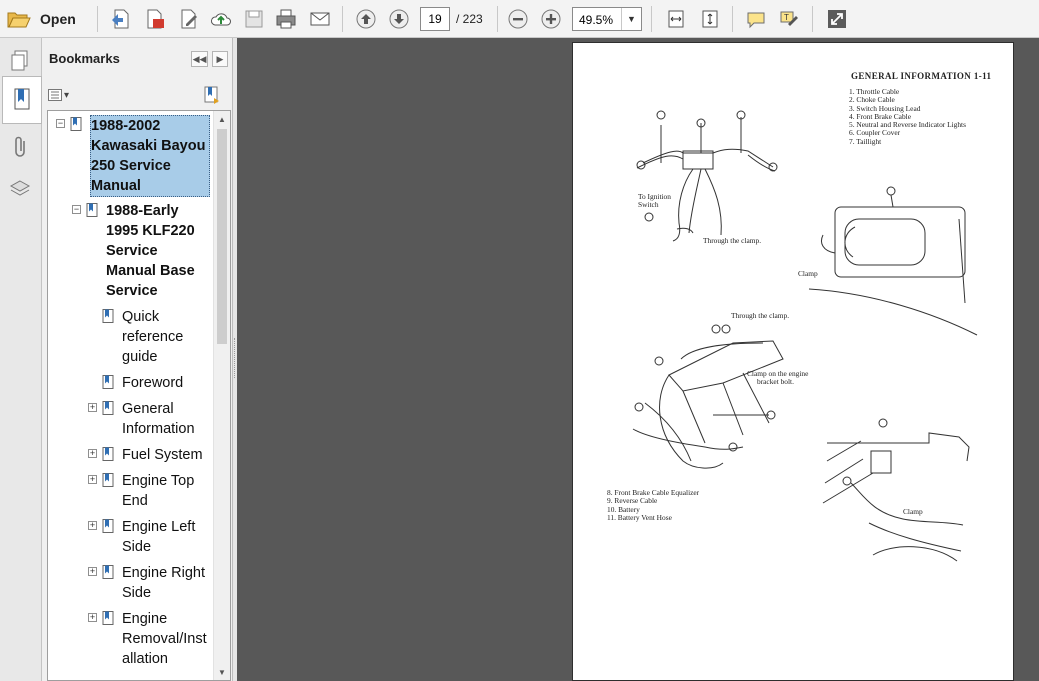 This screenshot has width=1039, height=681. I want to click on panel-title: Bookmarks, so click(84, 58).